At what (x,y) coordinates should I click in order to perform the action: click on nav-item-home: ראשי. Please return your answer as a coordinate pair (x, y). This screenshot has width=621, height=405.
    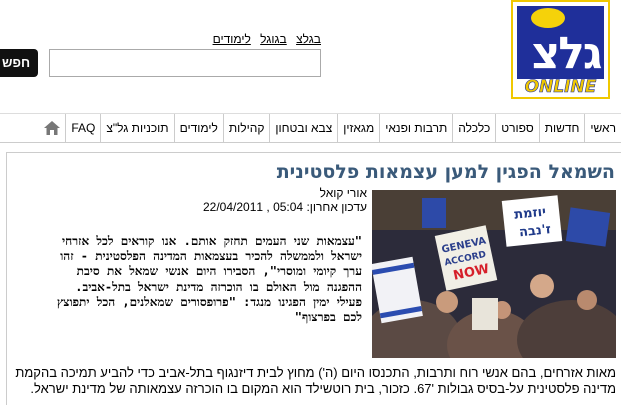
    Looking at the image, I should click on (602, 128).